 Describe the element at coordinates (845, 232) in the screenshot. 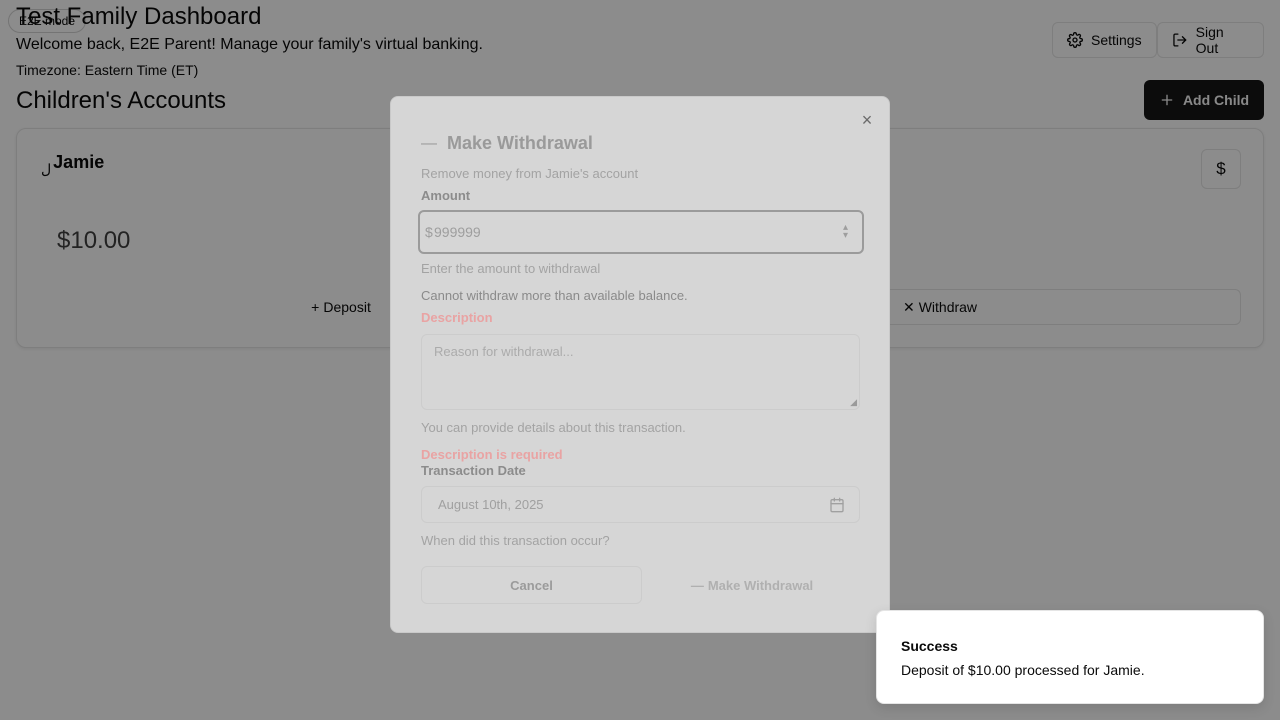

I see `stepper-icon: ▴ ▾` at that location.